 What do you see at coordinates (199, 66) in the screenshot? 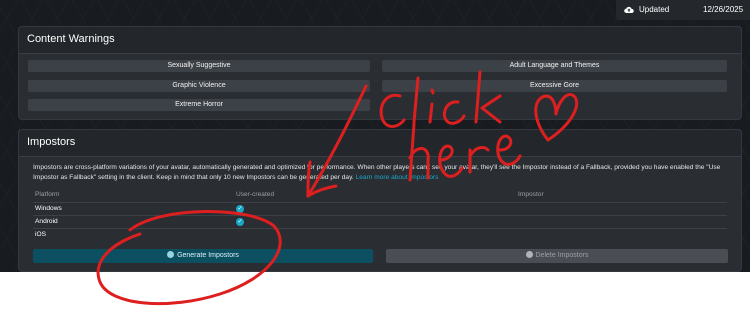
I see `tag-sexually-suggestive: Sexually Suggestive` at bounding box center [199, 66].